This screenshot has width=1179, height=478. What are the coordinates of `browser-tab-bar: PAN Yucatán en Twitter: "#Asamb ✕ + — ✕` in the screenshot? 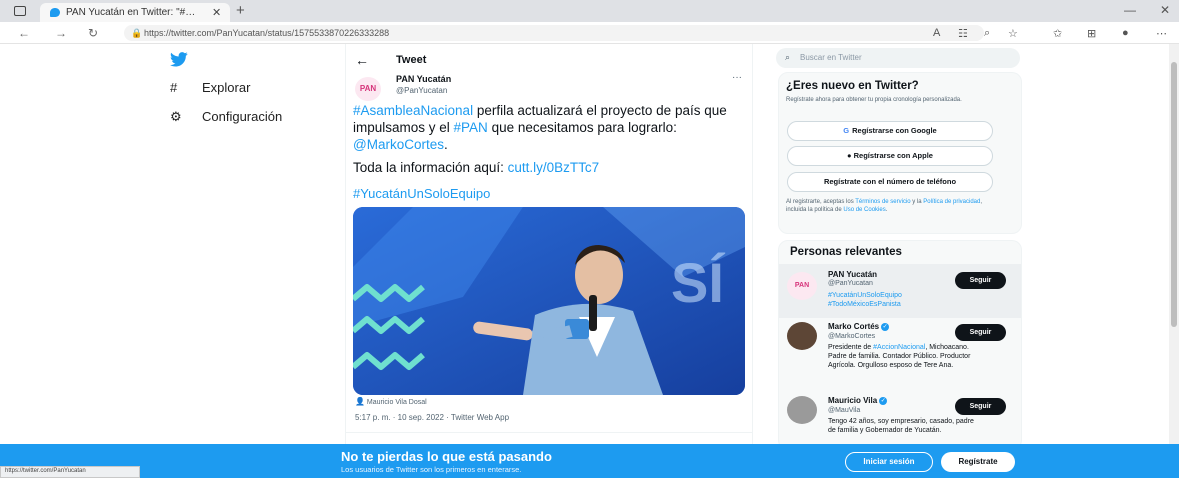 It's located at (589, 11).